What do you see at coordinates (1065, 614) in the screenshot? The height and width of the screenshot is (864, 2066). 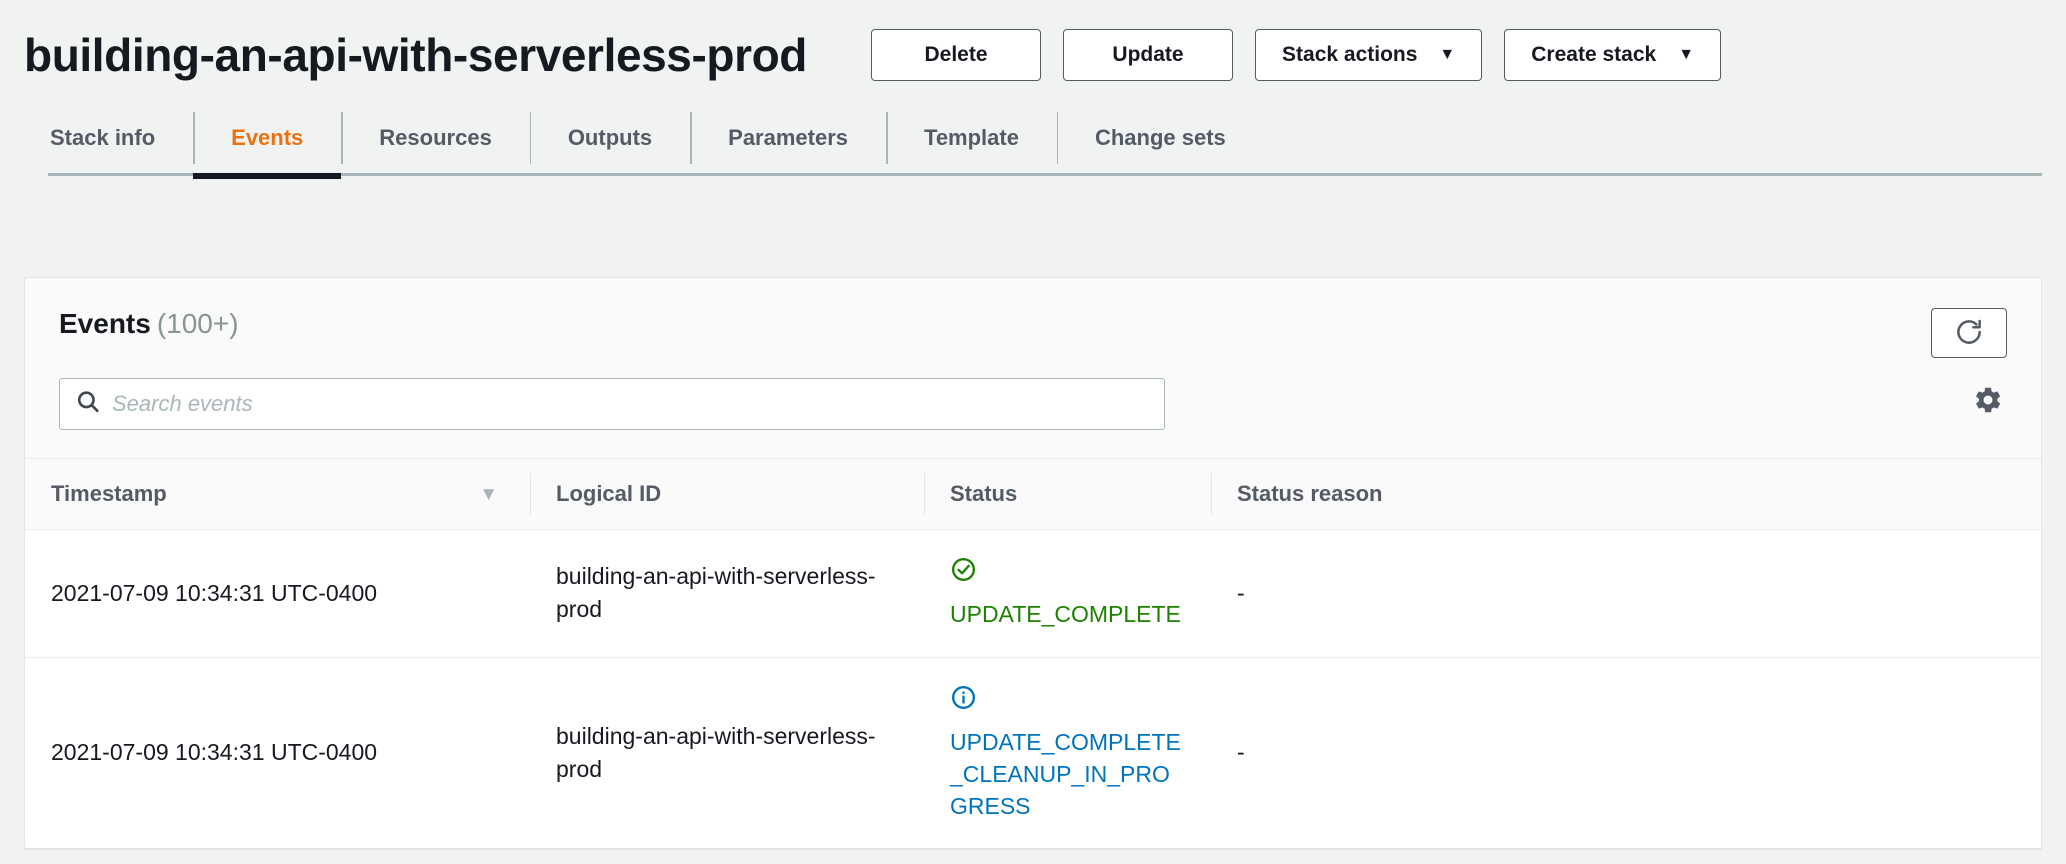 I see `status-badge: UPDATE_COMPLETE` at bounding box center [1065, 614].